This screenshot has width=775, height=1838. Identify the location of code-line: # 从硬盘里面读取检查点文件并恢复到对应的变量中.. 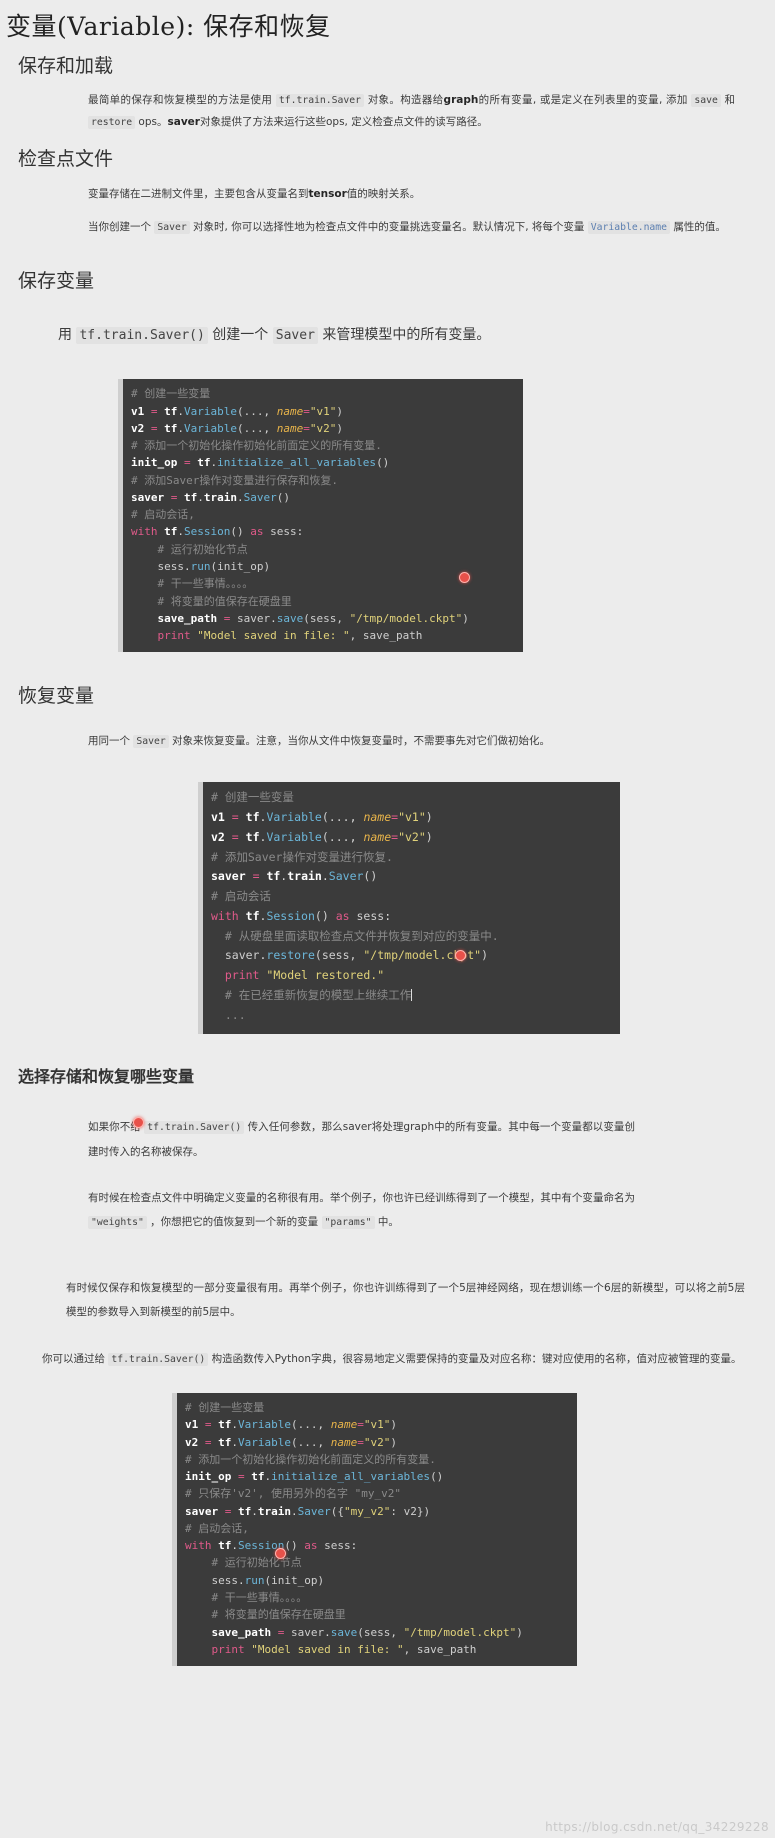
(361, 935).